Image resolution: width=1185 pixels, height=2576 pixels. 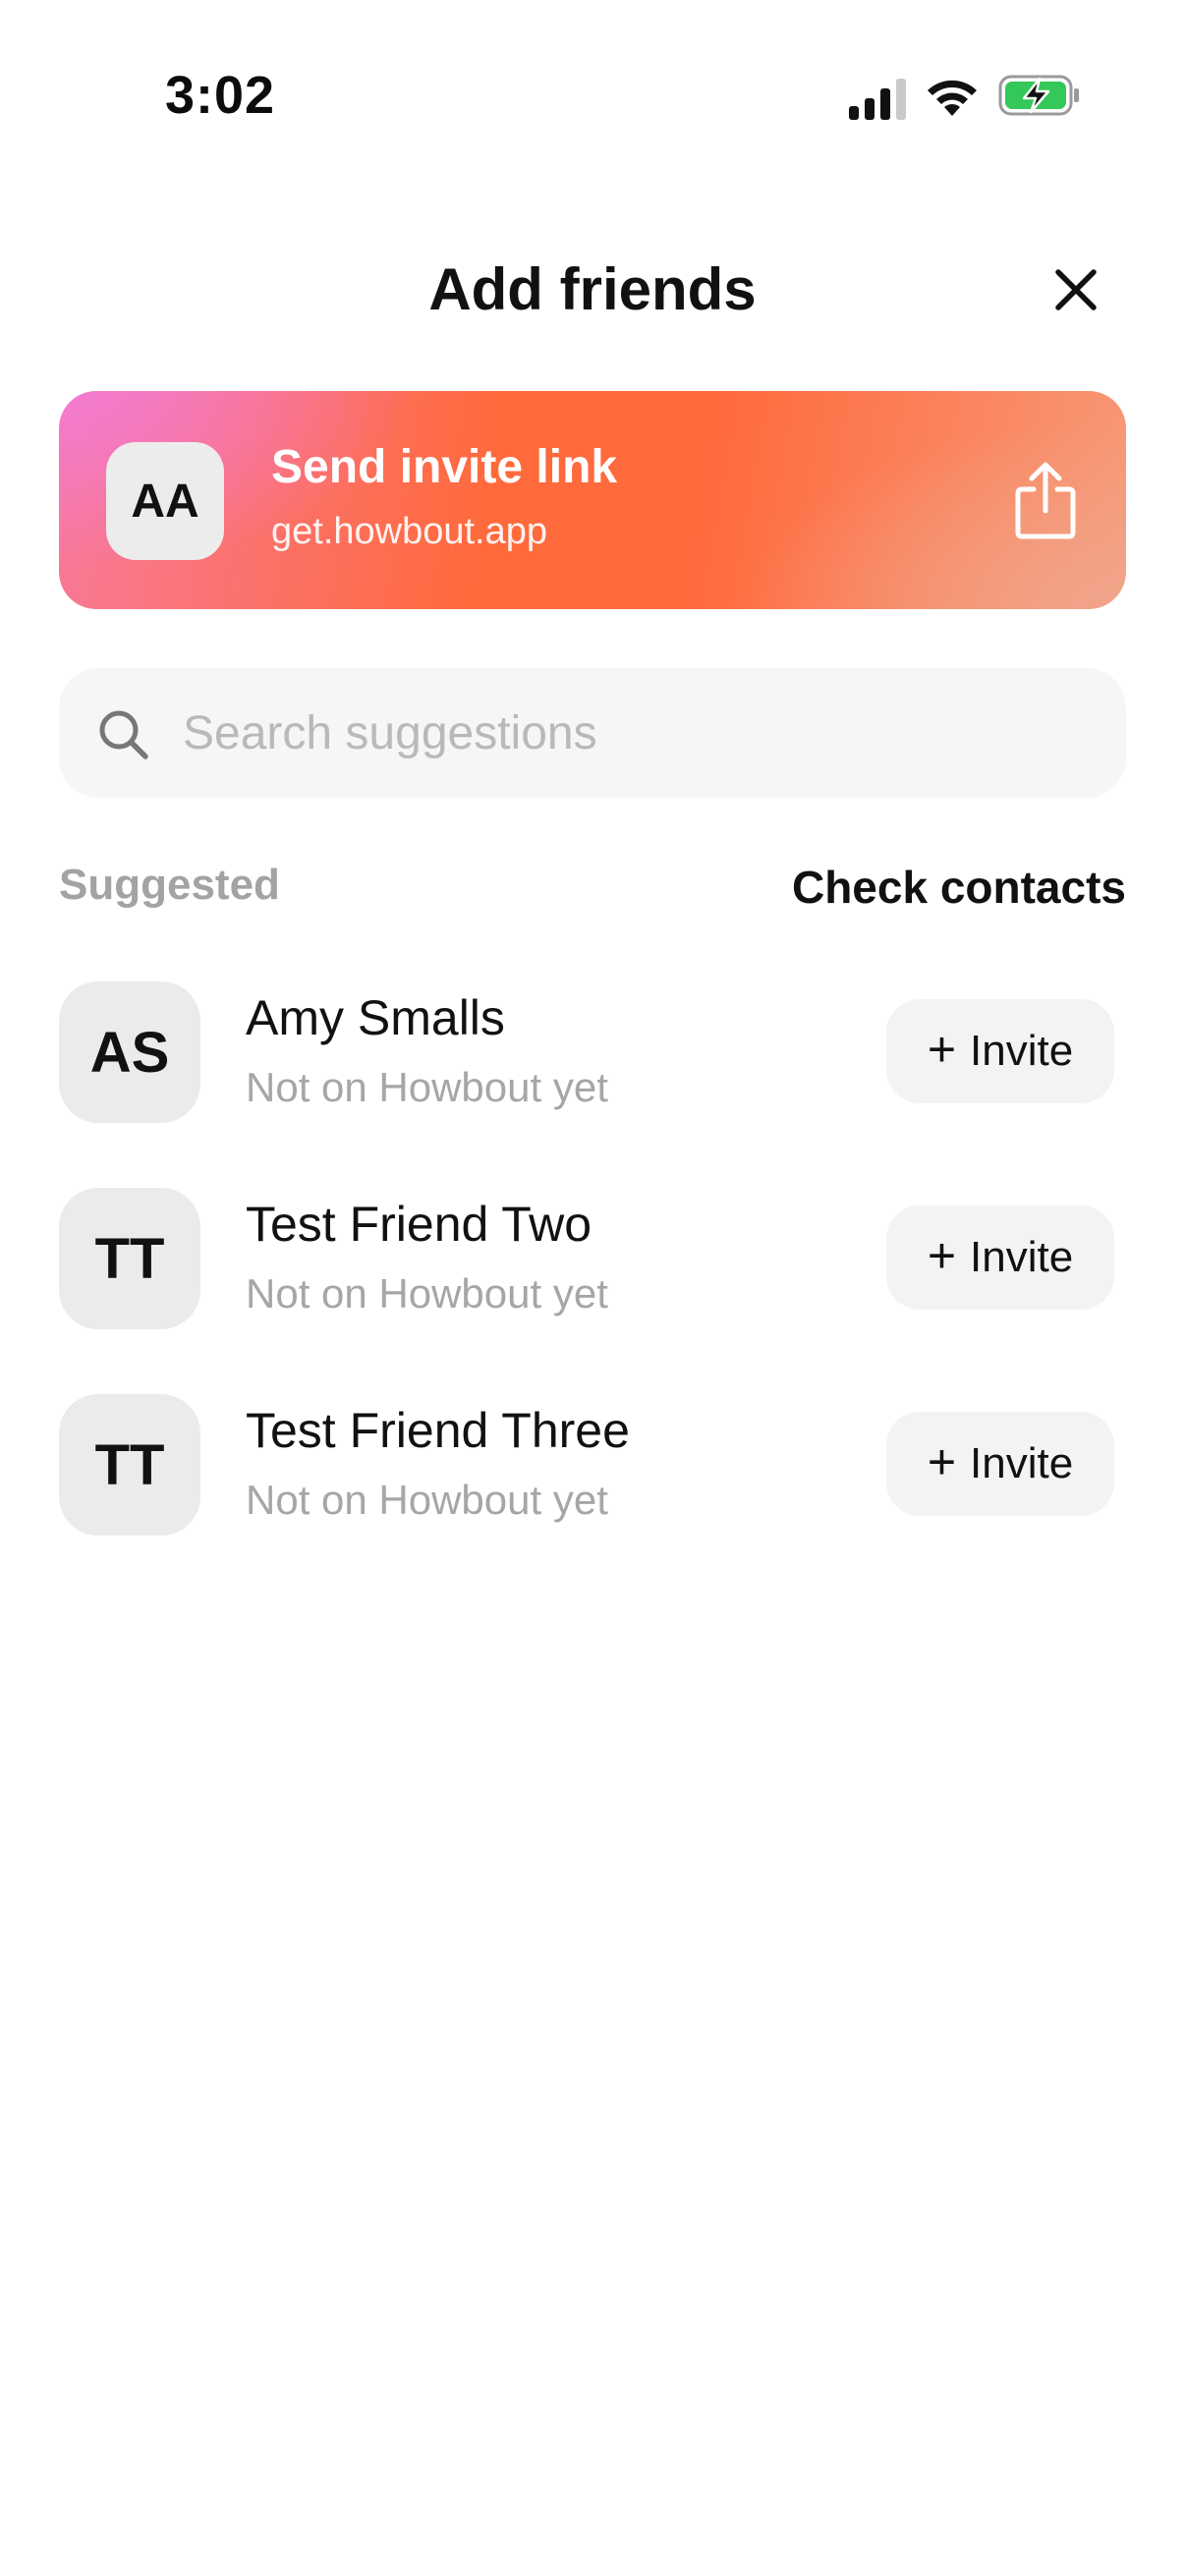 What do you see at coordinates (130, 1052) in the screenshot?
I see `friend-avatar: AS` at bounding box center [130, 1052].